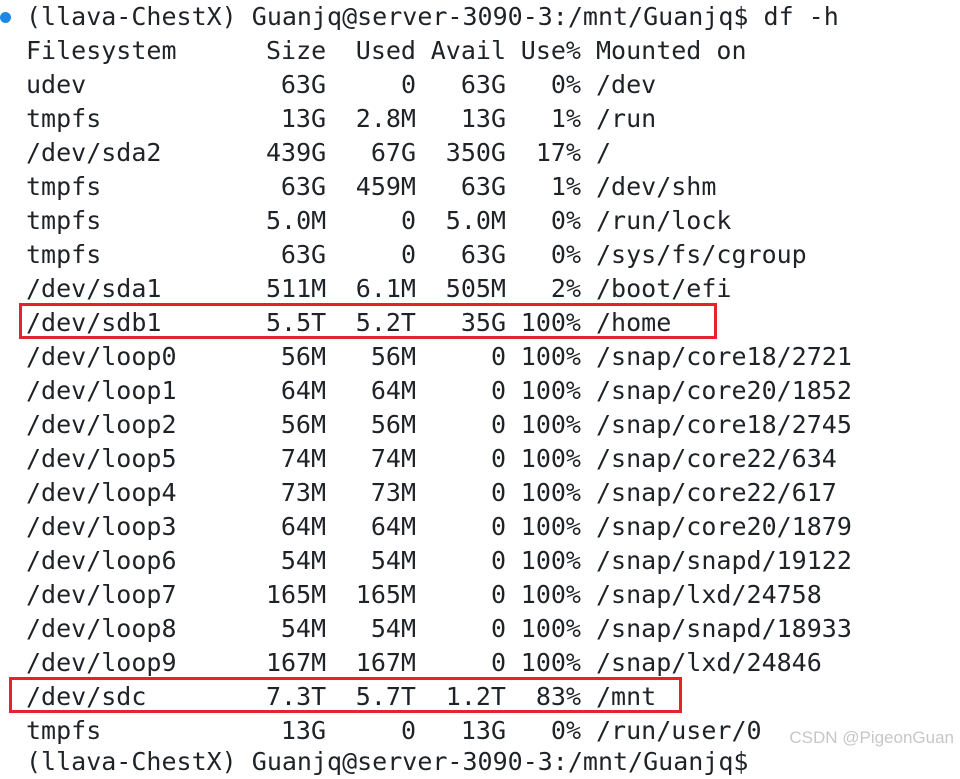 The image size is (960, 779). I want to click on table-row: /dev/sda1 511M 6.1M 505M 2% /boot/efi, so click(378, 289).